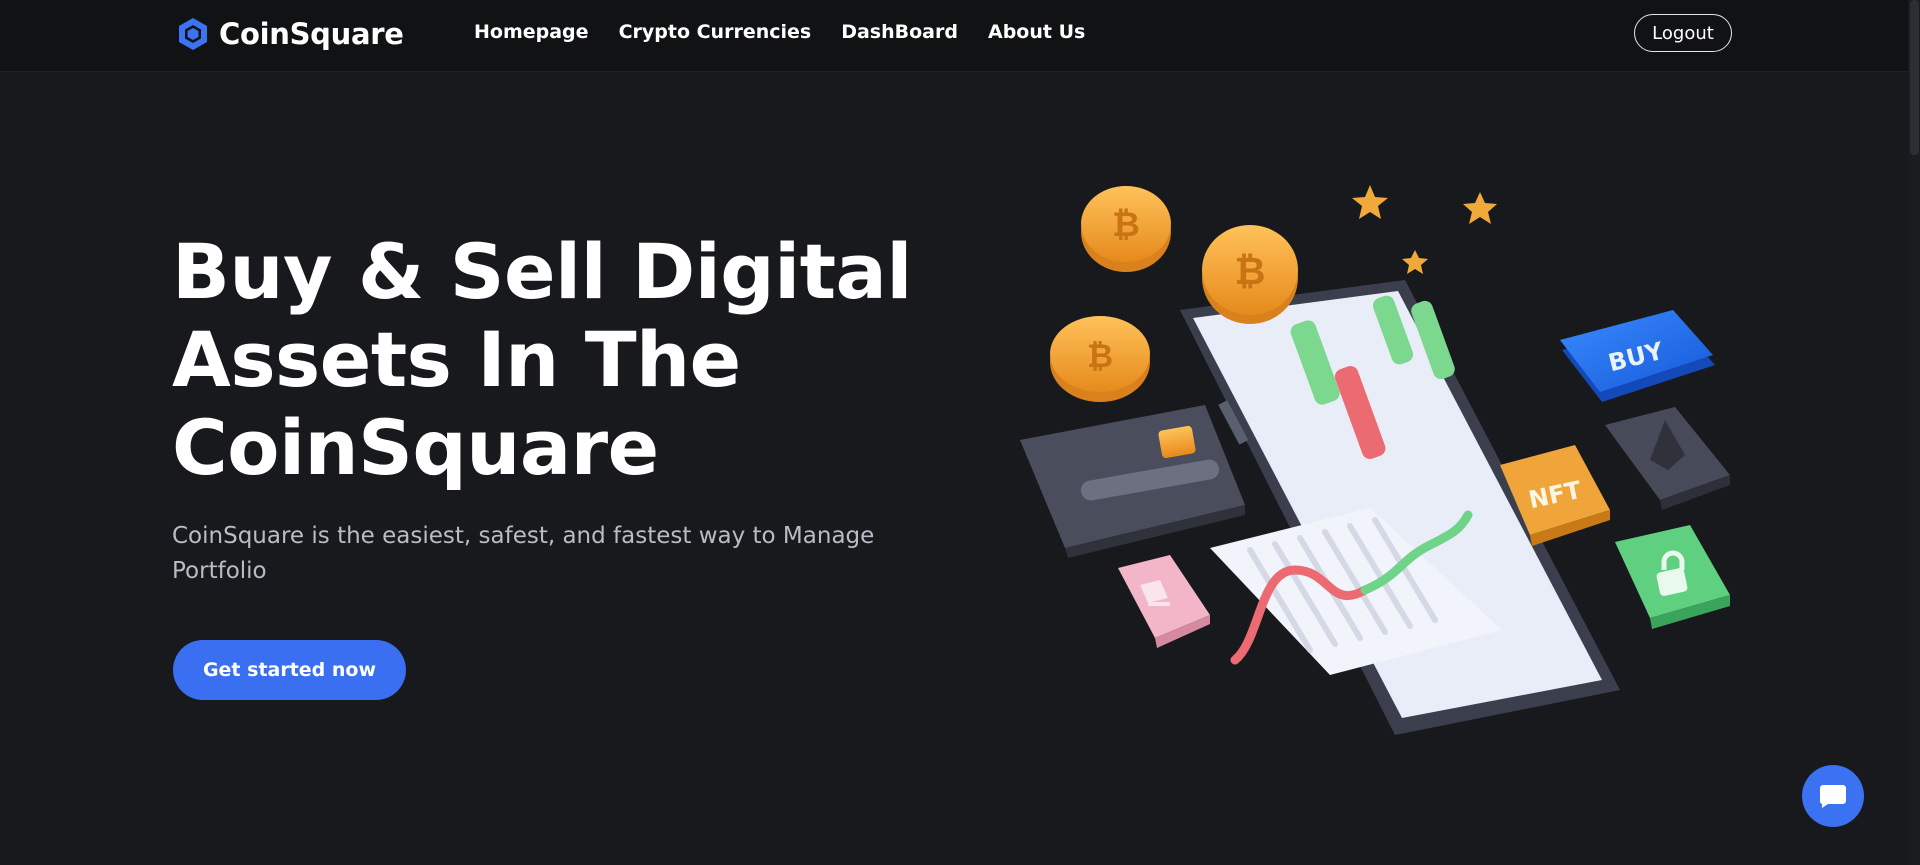  What do you see at coordinates (1424, 229) in the screenshot?
I see `stars` at bounding box center [1424, 229].